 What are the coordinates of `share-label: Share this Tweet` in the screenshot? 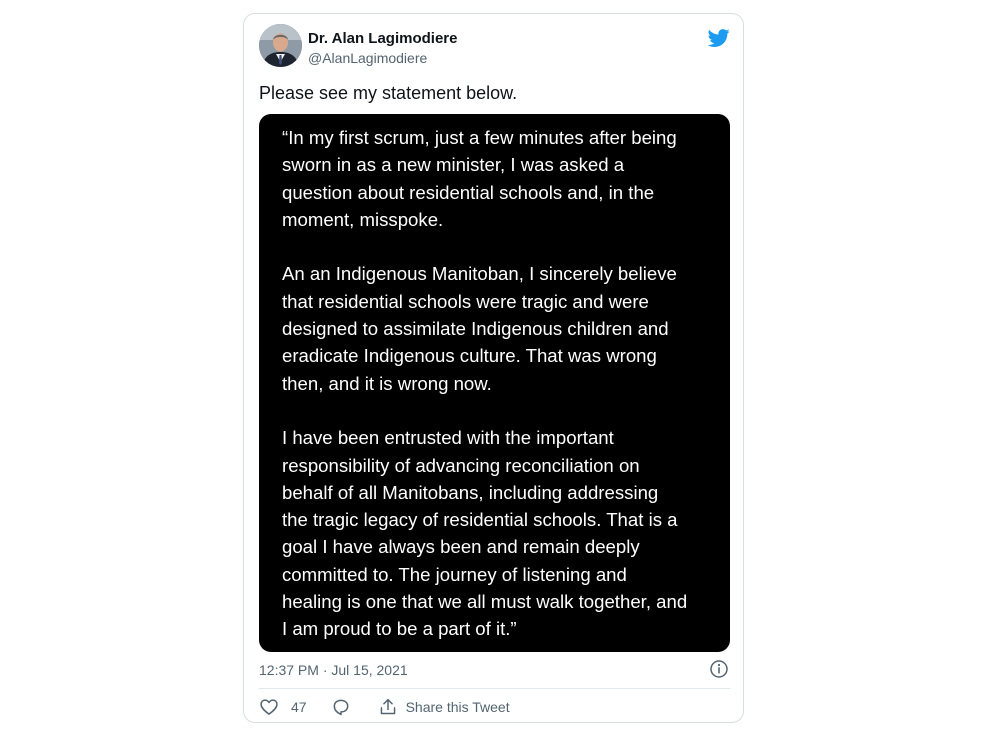 It's located at (457, 707).